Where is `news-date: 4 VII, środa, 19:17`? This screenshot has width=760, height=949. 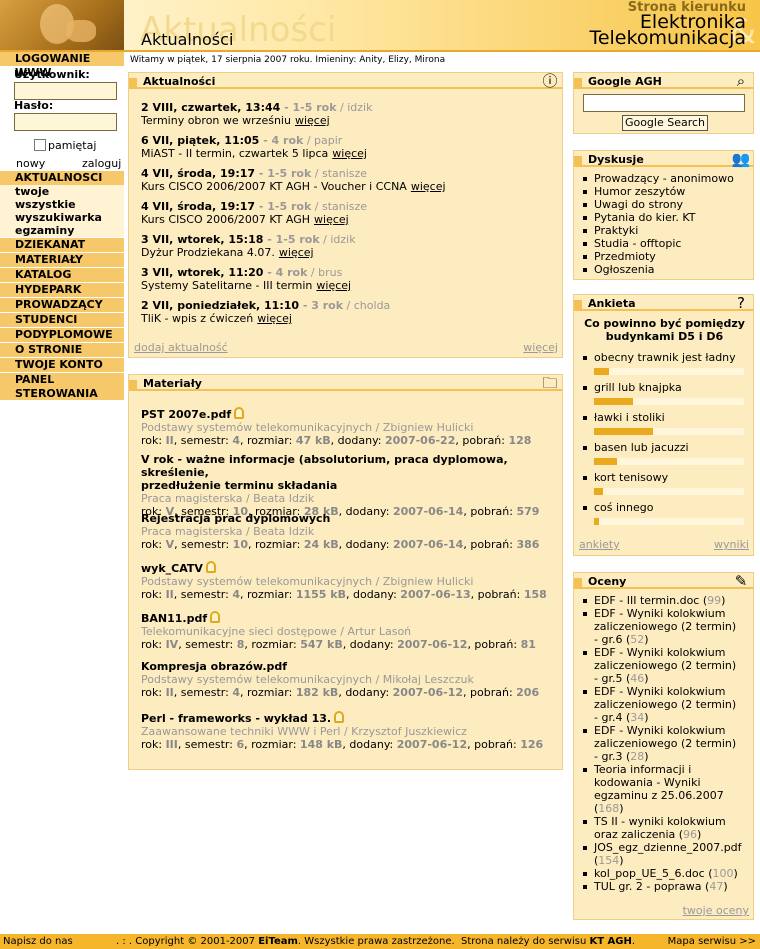 news-date: 4 VII, środa, 19:17 is located at coordinates (198, 173).